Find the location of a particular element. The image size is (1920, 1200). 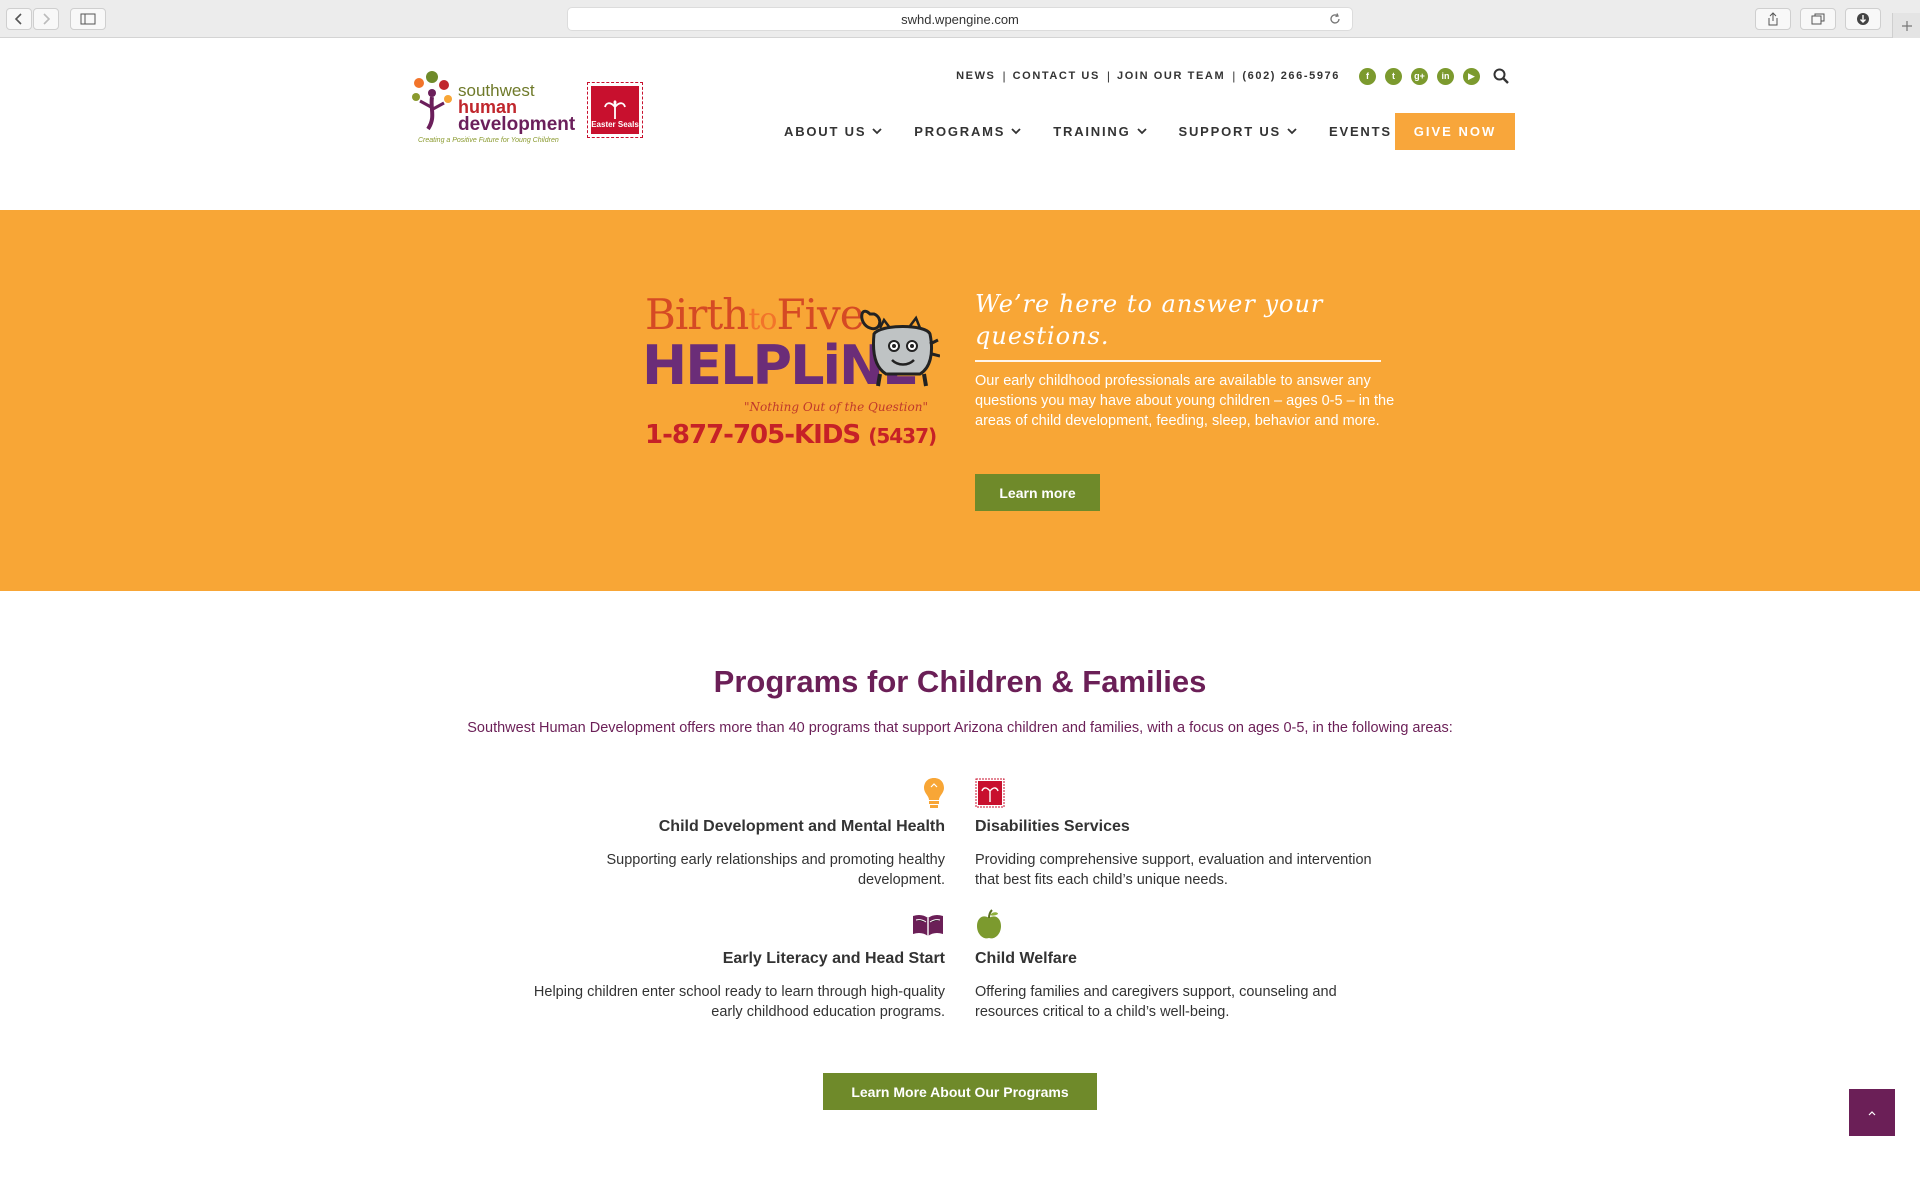

nav-label: PROGRAMS is located at coordinates (960, 131).